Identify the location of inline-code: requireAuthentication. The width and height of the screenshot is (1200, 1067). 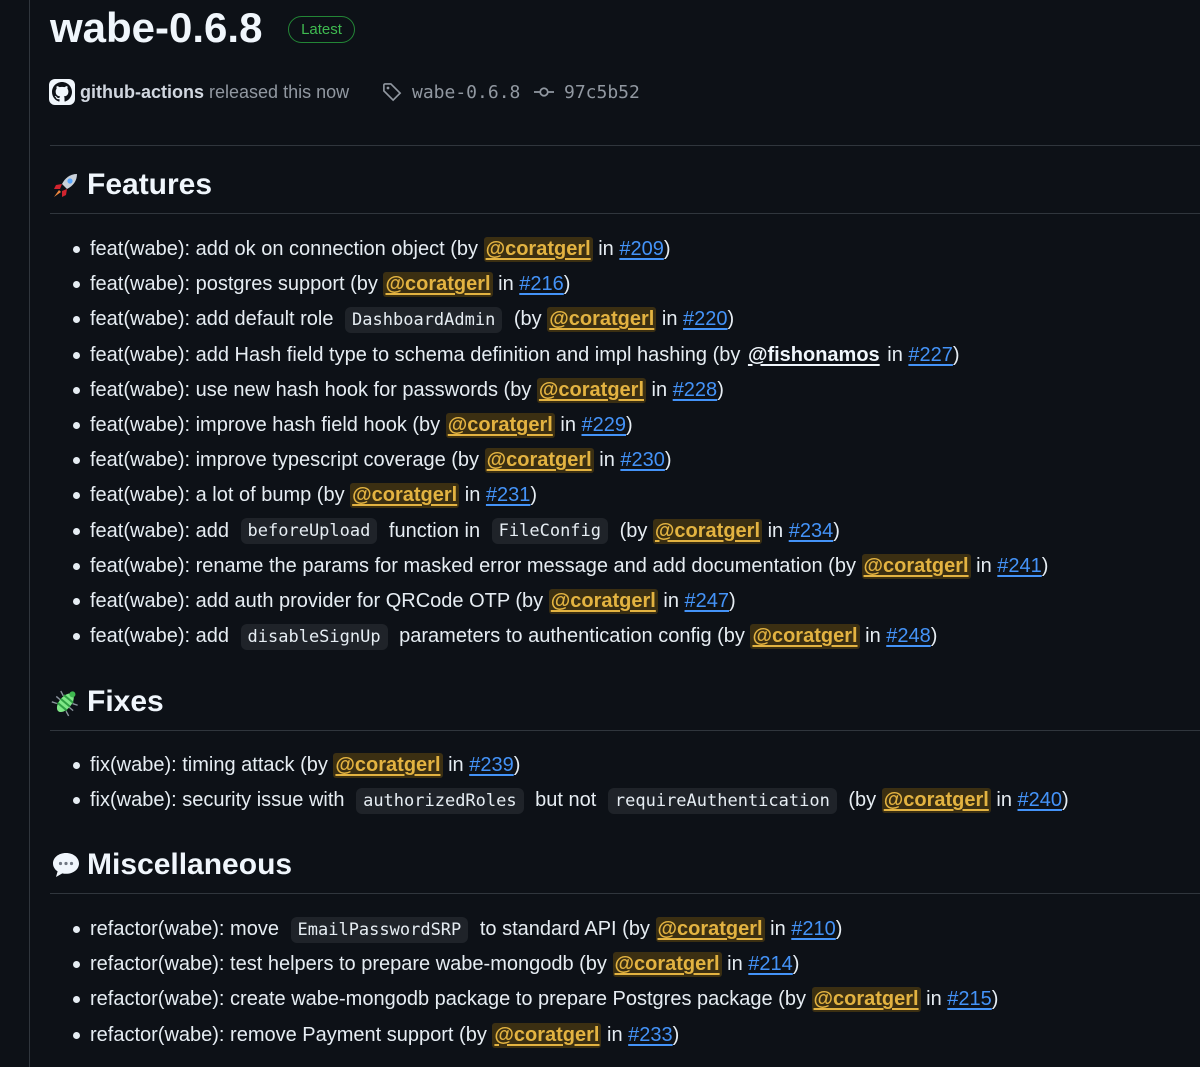
(722, 800).